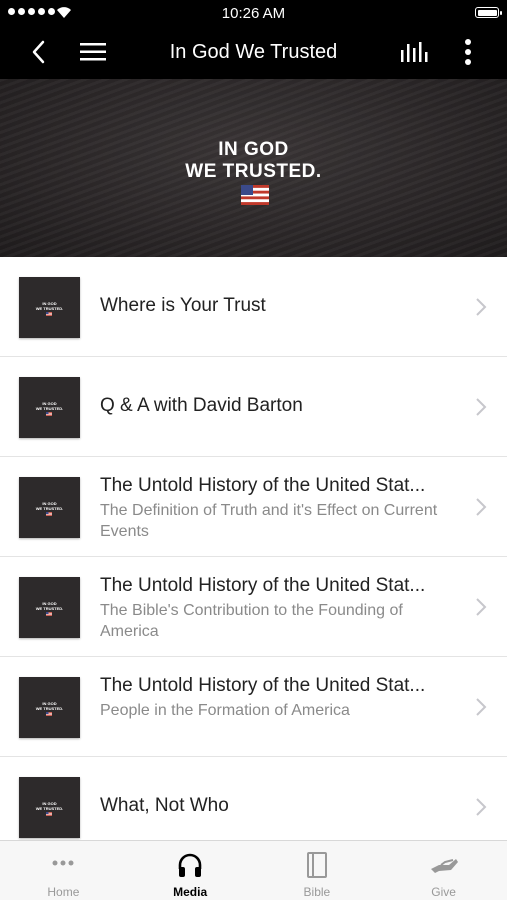 The width and height of the screenshot is (507, 900). I want to click on page-title: In God We Trusted, so click(253, 52).